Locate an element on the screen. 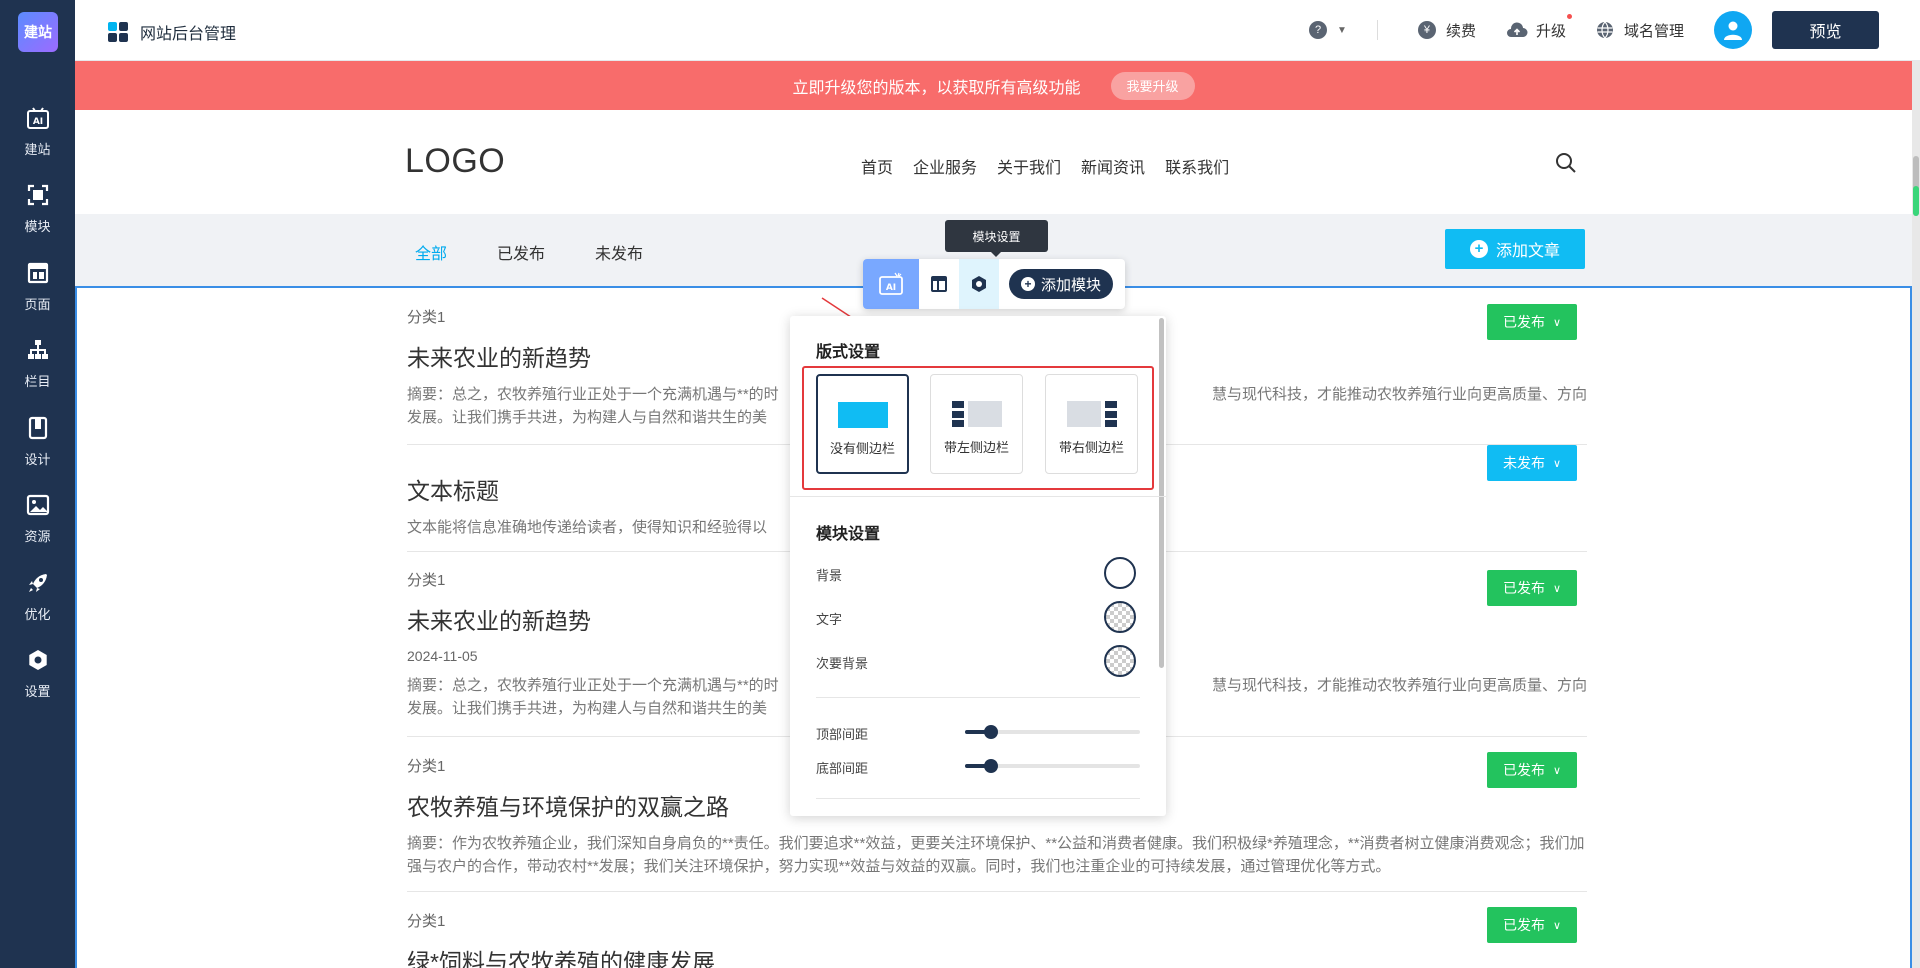 Image resolution: width=1920 pixels, height=968 pixels. secondary-background-label: 次要背景 is located at coordinates (842, 663).